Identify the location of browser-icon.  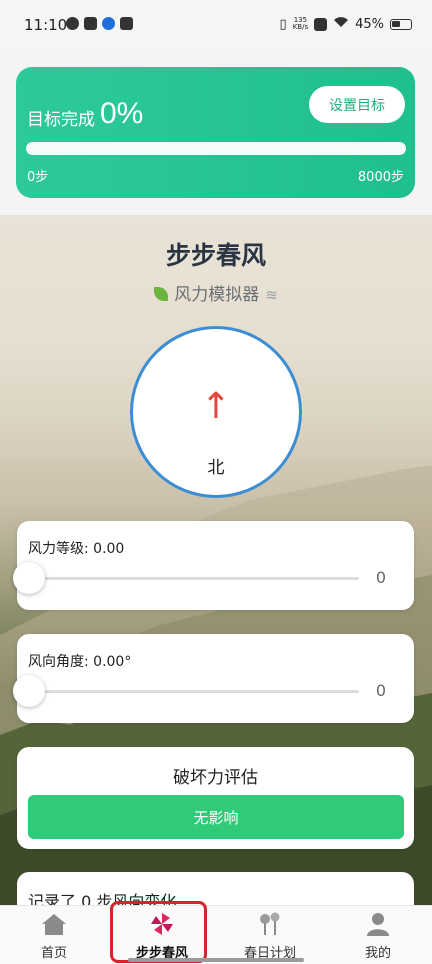
(108, 23).